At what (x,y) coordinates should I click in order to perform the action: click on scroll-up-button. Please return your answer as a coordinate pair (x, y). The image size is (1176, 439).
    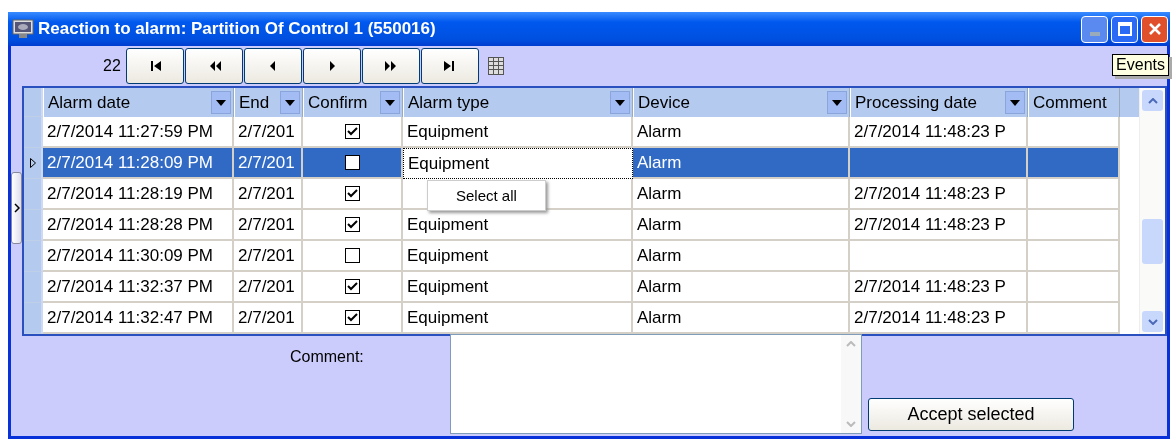
    Looking at the image, I should click on (1152, 100).